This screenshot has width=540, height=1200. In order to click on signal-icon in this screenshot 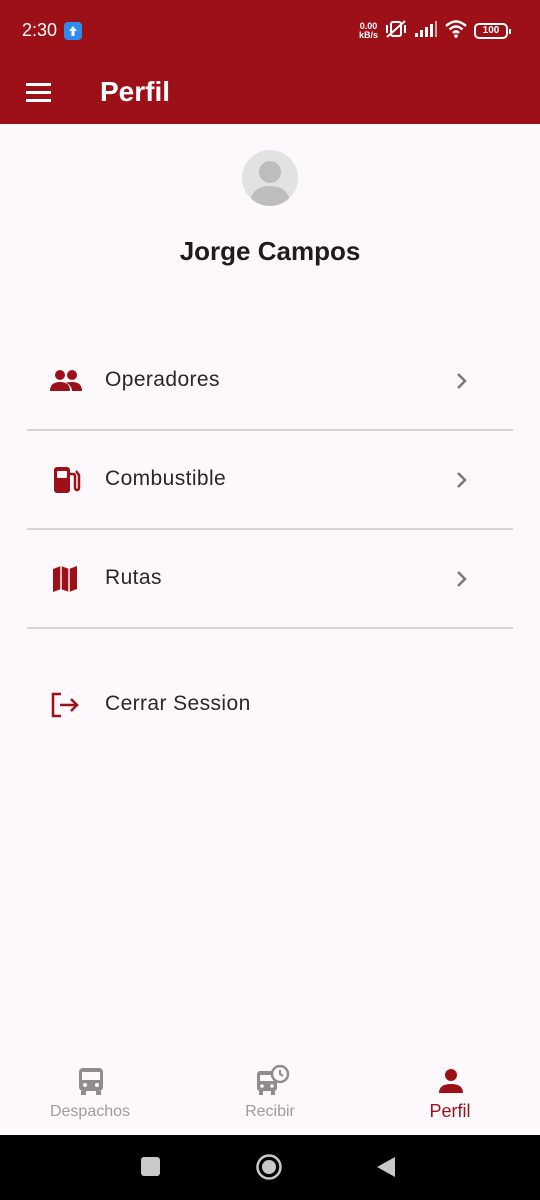, I will do `click(426, 31)`.